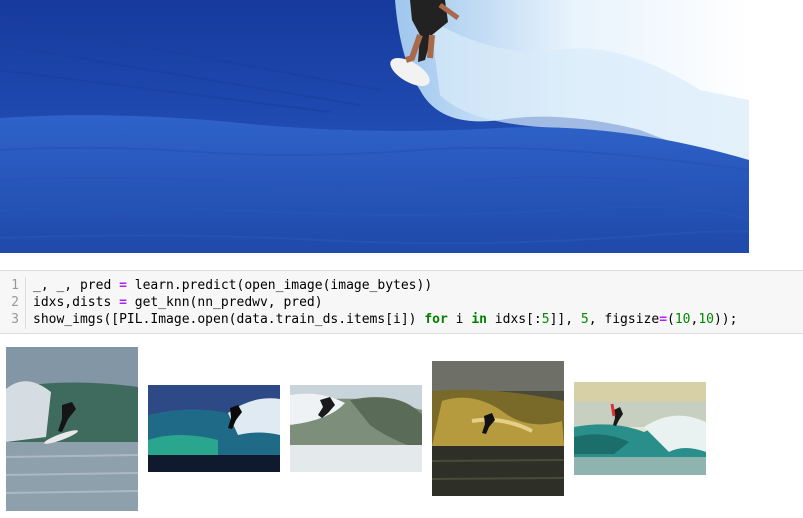 This screenshot has height=518, width=803. Describe the element at coordinates (624, 319) in the screenshot. I see `code-token: , figsize` at that location.